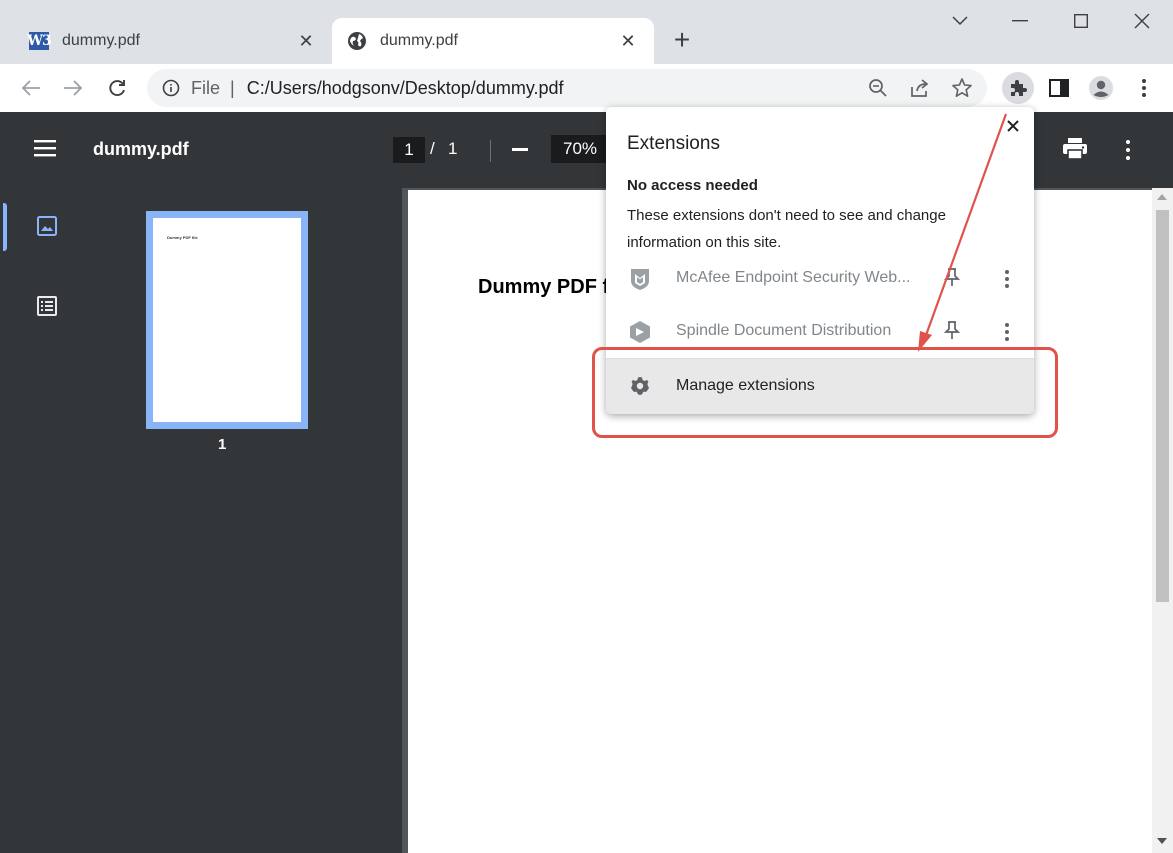 This screenshot has width=1173, height=853. Describe the element at coordinates (1162, 406) in the screenshot. I see `scrollbar-thumb` at that location.